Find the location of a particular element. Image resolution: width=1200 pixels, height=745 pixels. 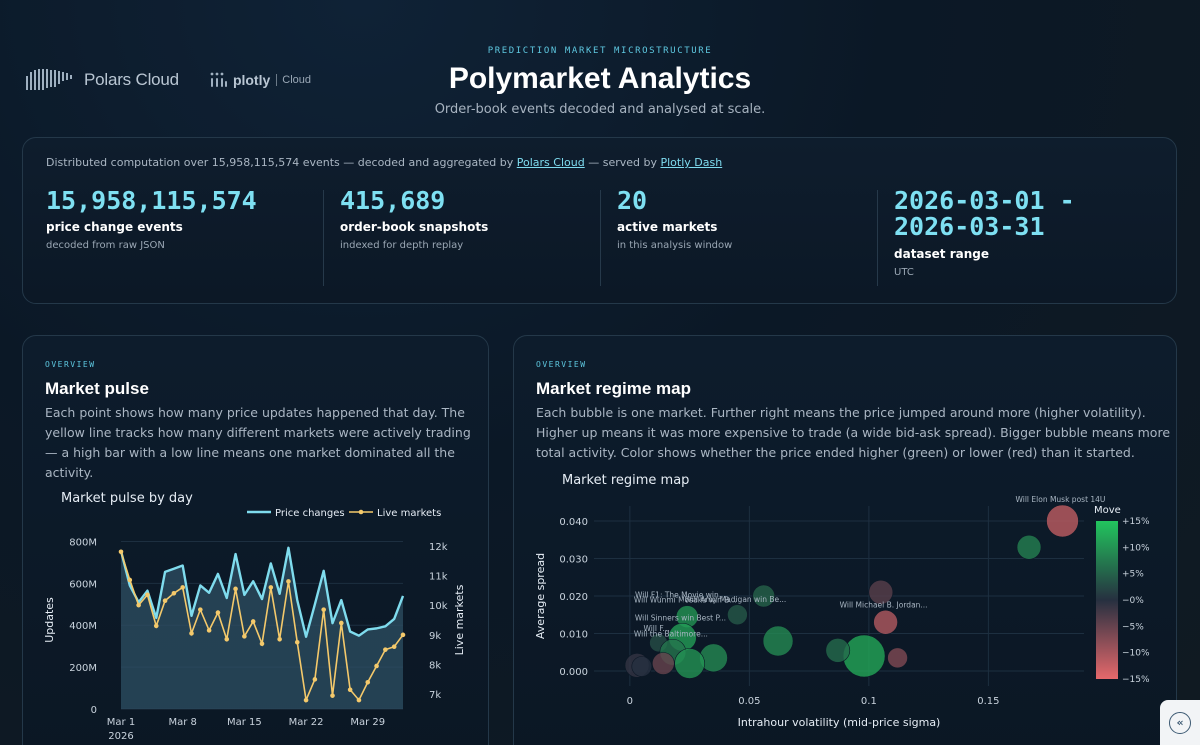

y-tick-label: 800M is located at coordinates (83, 542).